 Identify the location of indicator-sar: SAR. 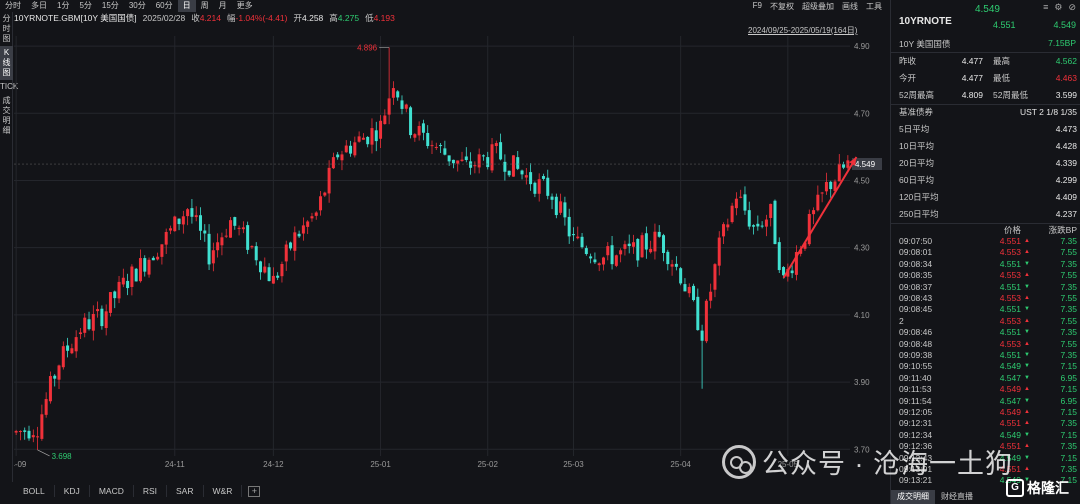
(185, 491).